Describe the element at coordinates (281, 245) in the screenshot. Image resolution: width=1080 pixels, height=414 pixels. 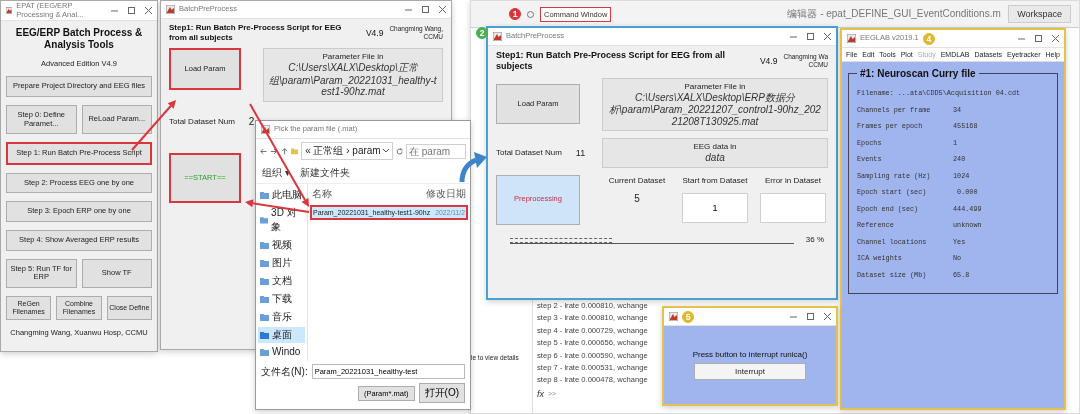
I see `sidebar-item: 视频` at that location.